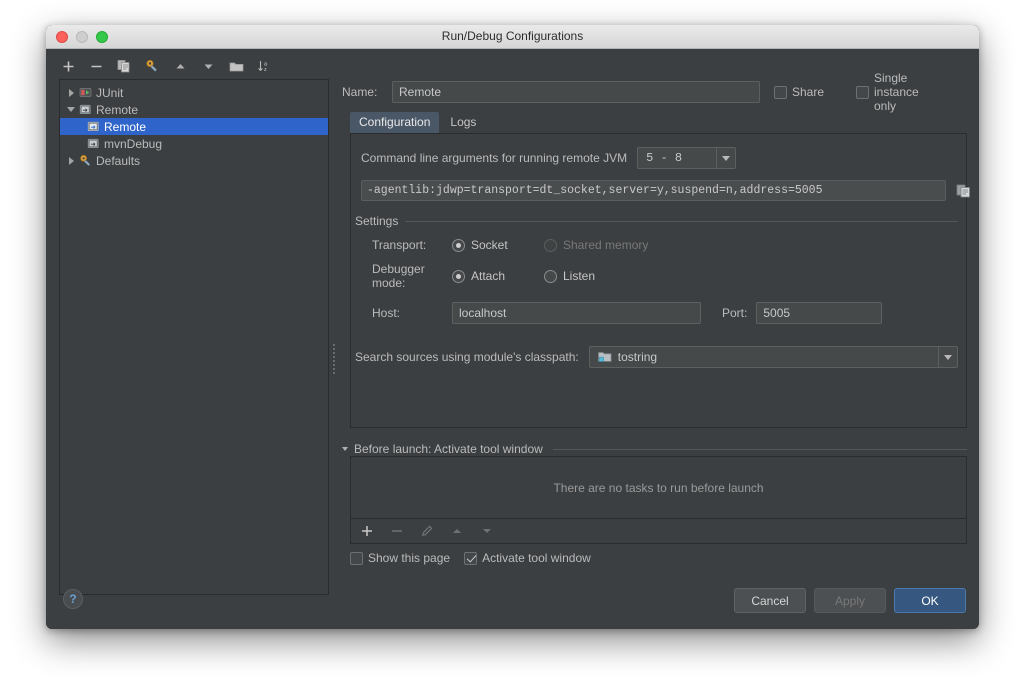  I want to click on jvm-version-value: 5 - 8, so click(664, 158).